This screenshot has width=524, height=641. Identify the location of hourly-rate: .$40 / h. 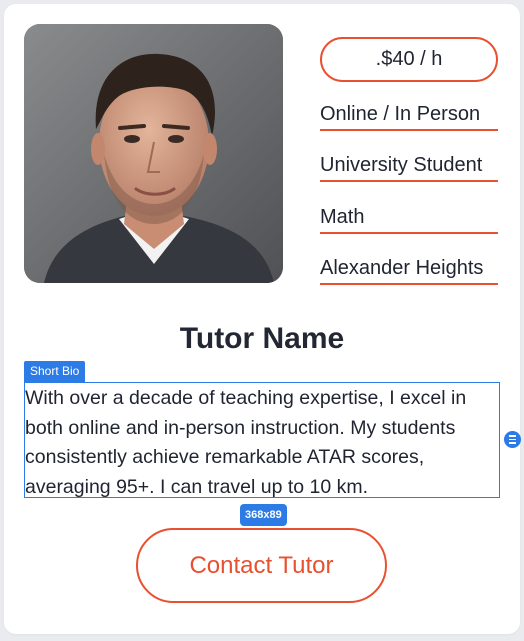
(409, 59).